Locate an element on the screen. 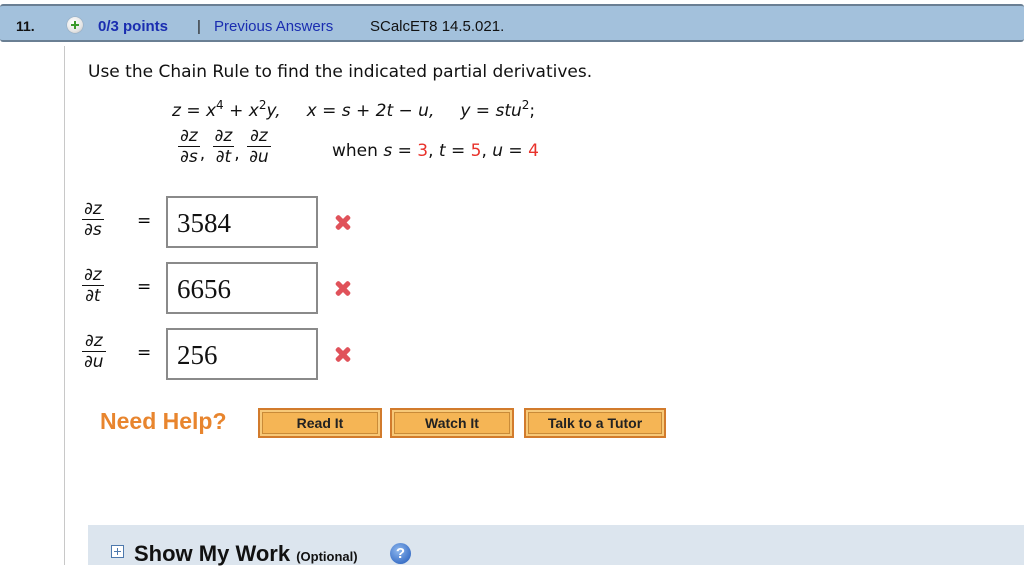 The height and width of the screenshot is (567, 1024). z-definition: z = x4 + x2y, is located at coordinates (226, 109).